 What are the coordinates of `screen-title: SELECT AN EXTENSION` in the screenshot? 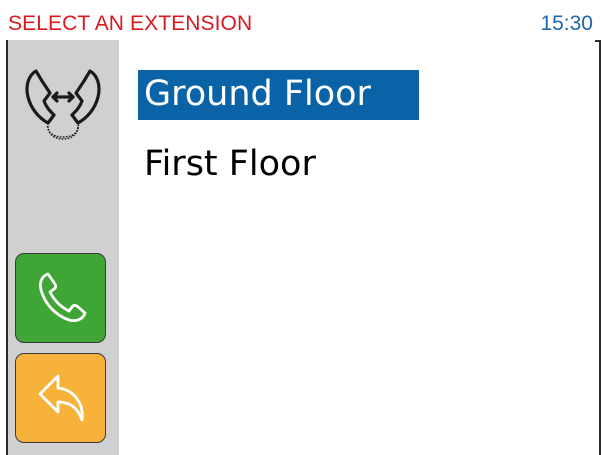 It's located at (130, 23).